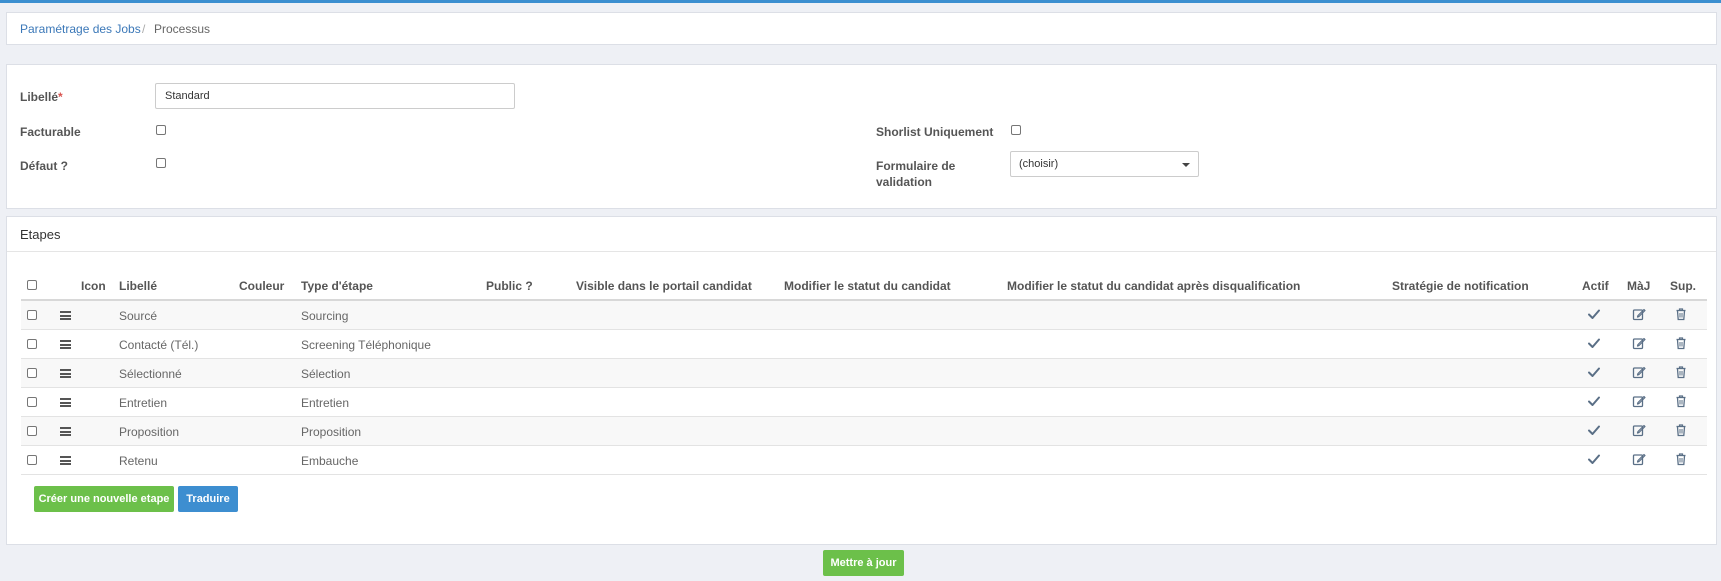 Image resolution: width=1721 pixels, height=581 pixels. Describe the element at coordinates (325, 316) in the screenshot. I see `row-type: Sourcing` at that location.